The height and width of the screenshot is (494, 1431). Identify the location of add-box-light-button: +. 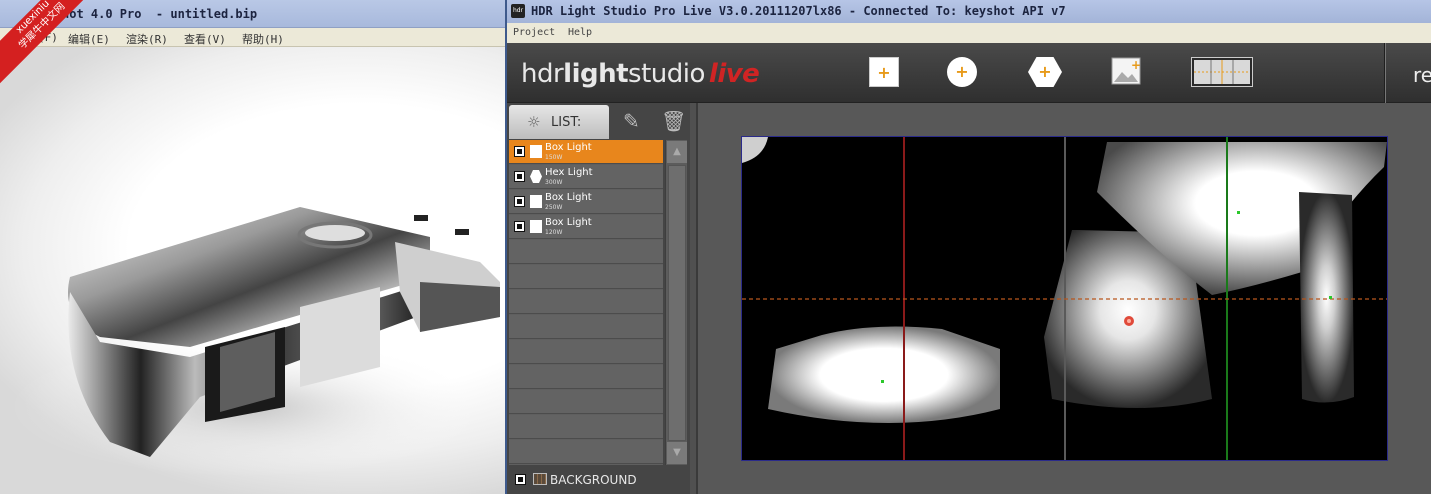
(884, 72).